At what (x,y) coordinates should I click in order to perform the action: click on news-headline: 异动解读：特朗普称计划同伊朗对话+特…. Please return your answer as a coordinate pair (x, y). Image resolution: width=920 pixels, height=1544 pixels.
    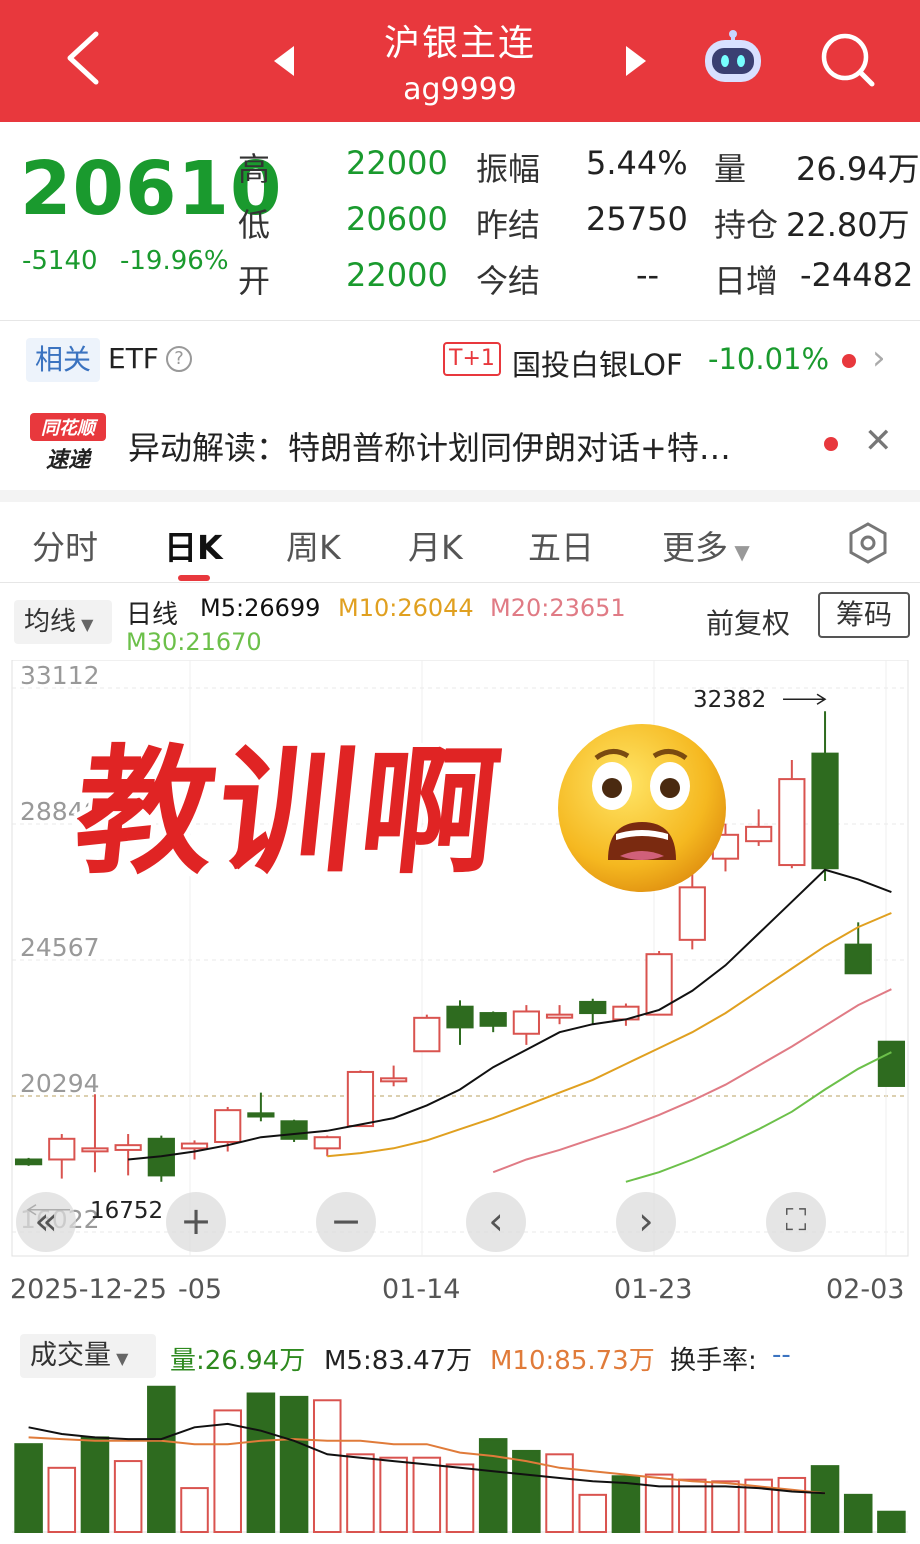
    Looking at the image, I should click on (429, 446).